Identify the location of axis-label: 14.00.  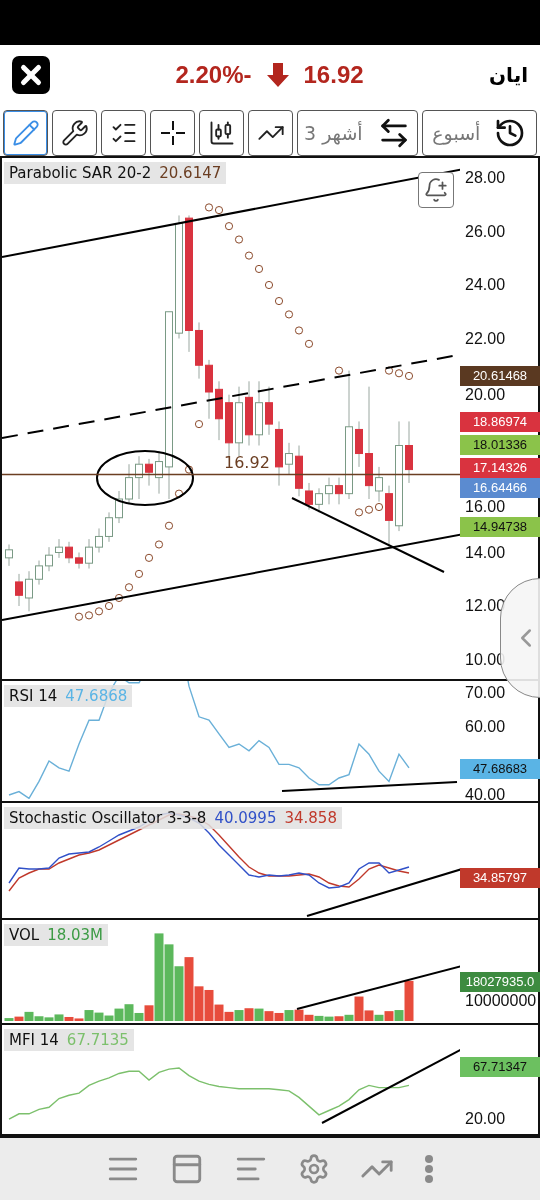
(485, 552).